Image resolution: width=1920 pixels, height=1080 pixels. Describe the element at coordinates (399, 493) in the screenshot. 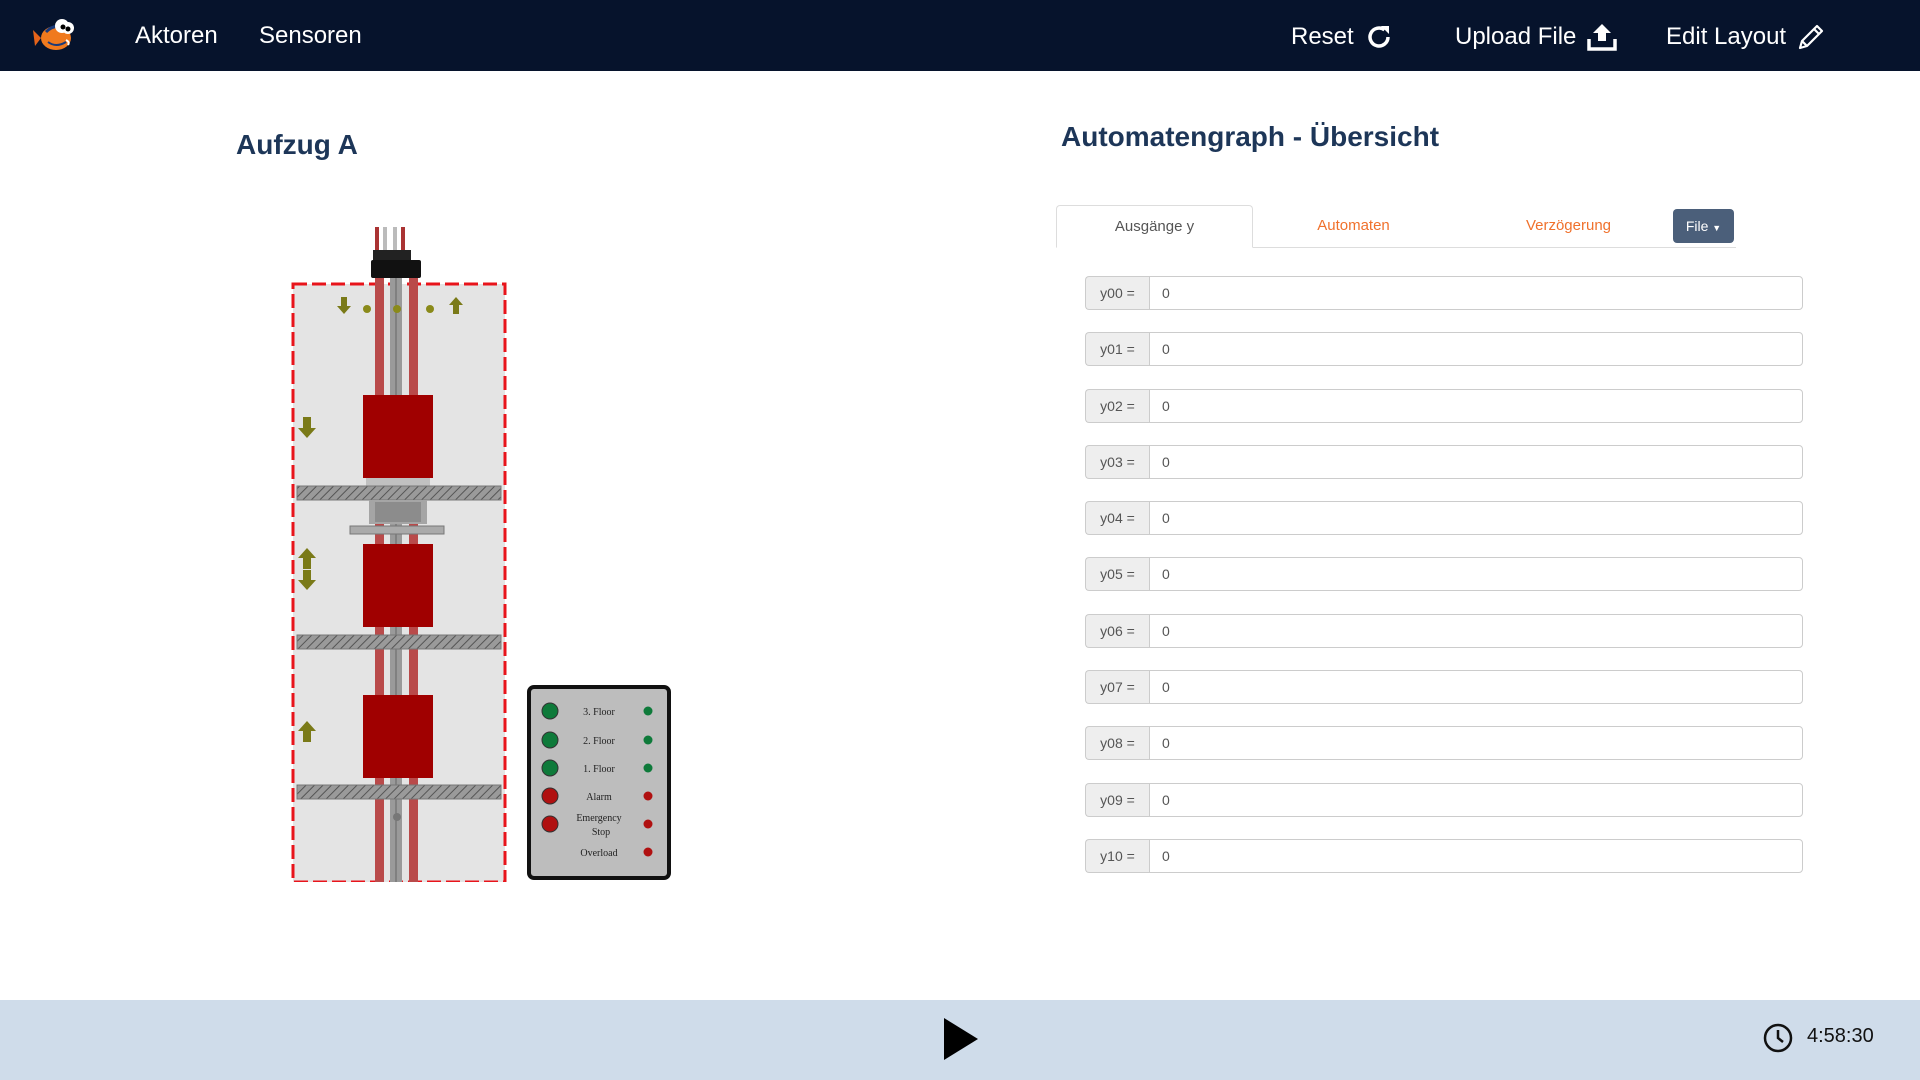

I see `floor3-slab` at that location.